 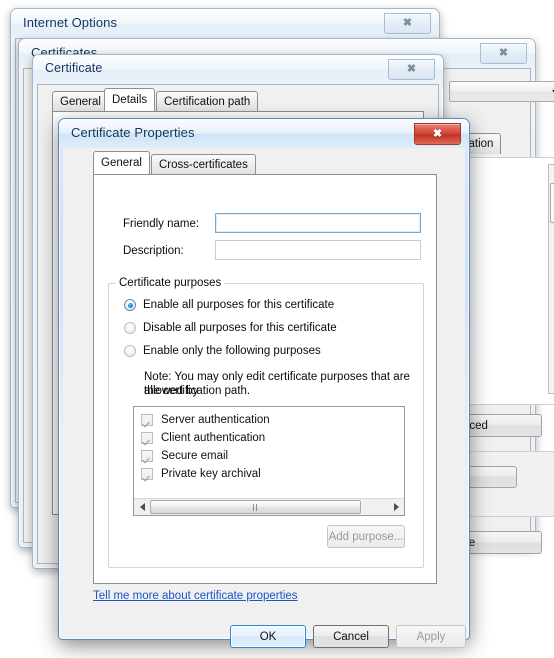 What do you see at coordinates (501, 91) in the screenshot?
I see `certificate-store-combobox` at bounding box center [501, 91].